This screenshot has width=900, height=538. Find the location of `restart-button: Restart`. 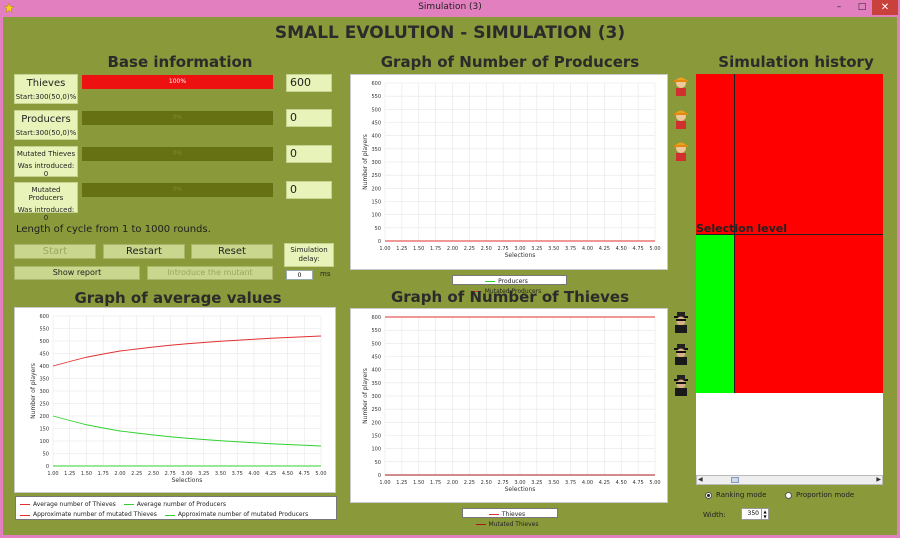

restart-button: Restart is located at coordinates (144, 251).